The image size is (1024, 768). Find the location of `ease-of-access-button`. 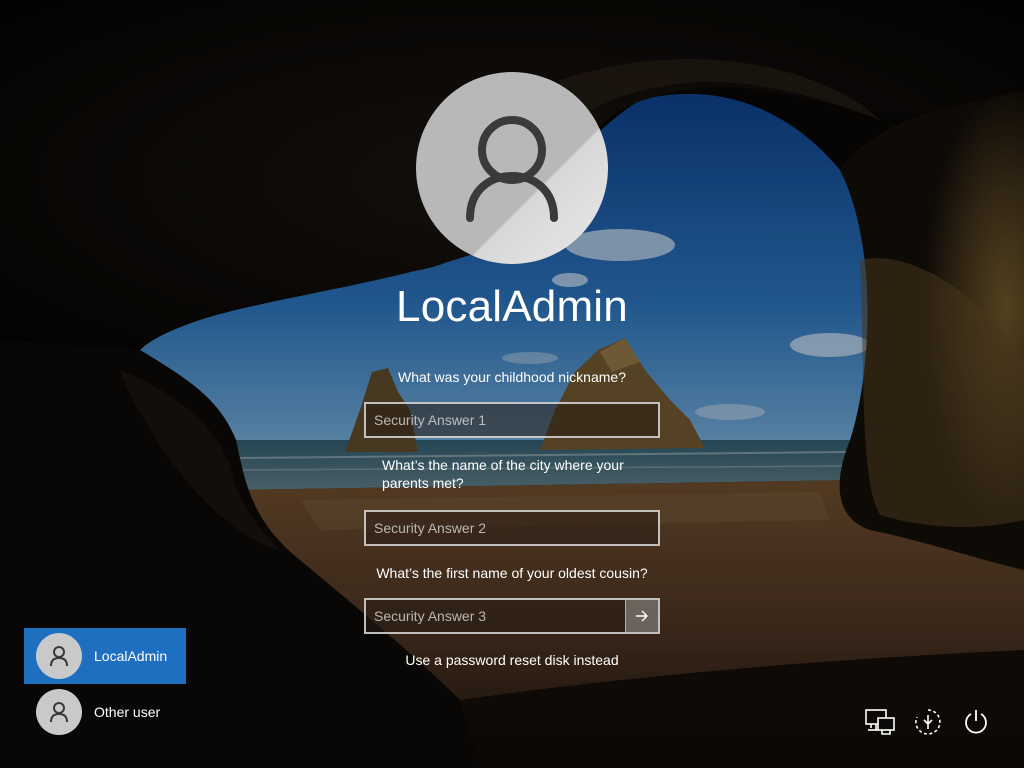

ease-of-access-button is located at coordinates (928, 722).